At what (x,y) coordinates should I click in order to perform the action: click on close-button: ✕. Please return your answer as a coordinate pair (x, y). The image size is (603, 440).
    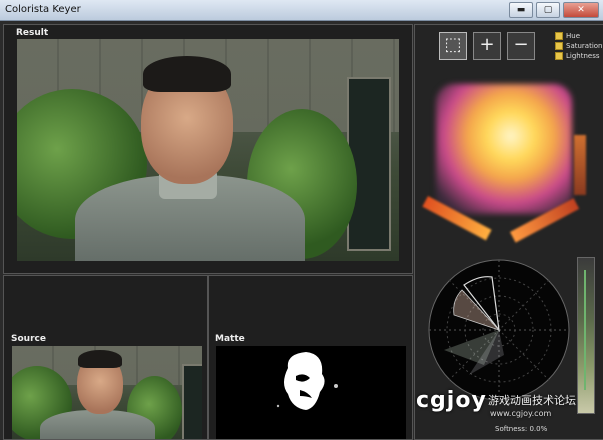
    Looking at the image, I should click on (581, 10).